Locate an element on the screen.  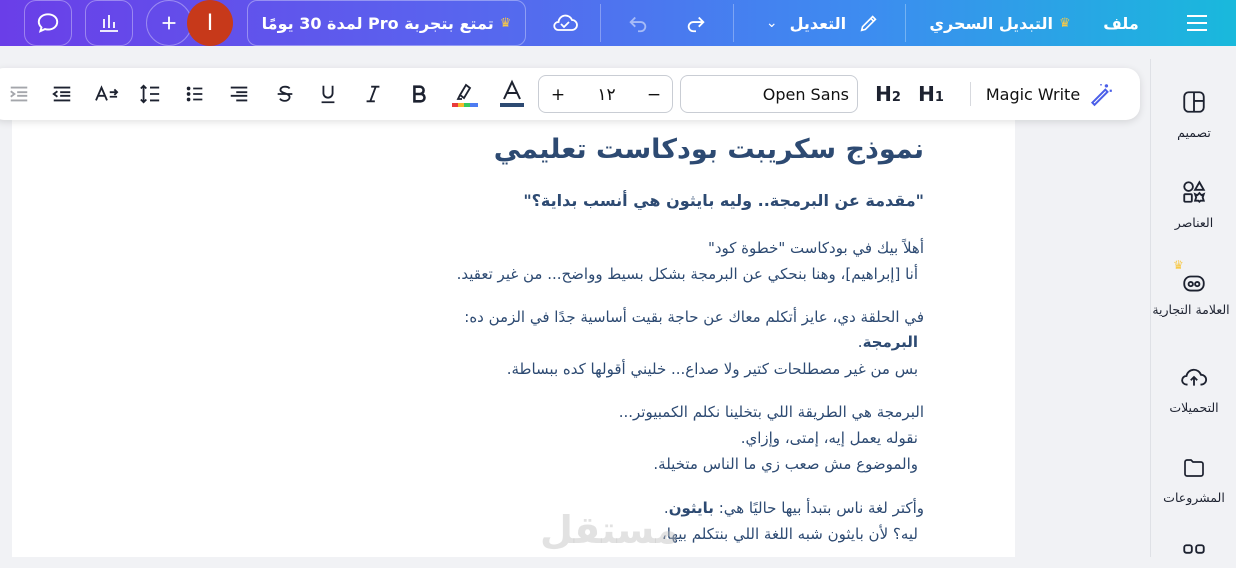
plus-icon is located at coordinates (169, 23).